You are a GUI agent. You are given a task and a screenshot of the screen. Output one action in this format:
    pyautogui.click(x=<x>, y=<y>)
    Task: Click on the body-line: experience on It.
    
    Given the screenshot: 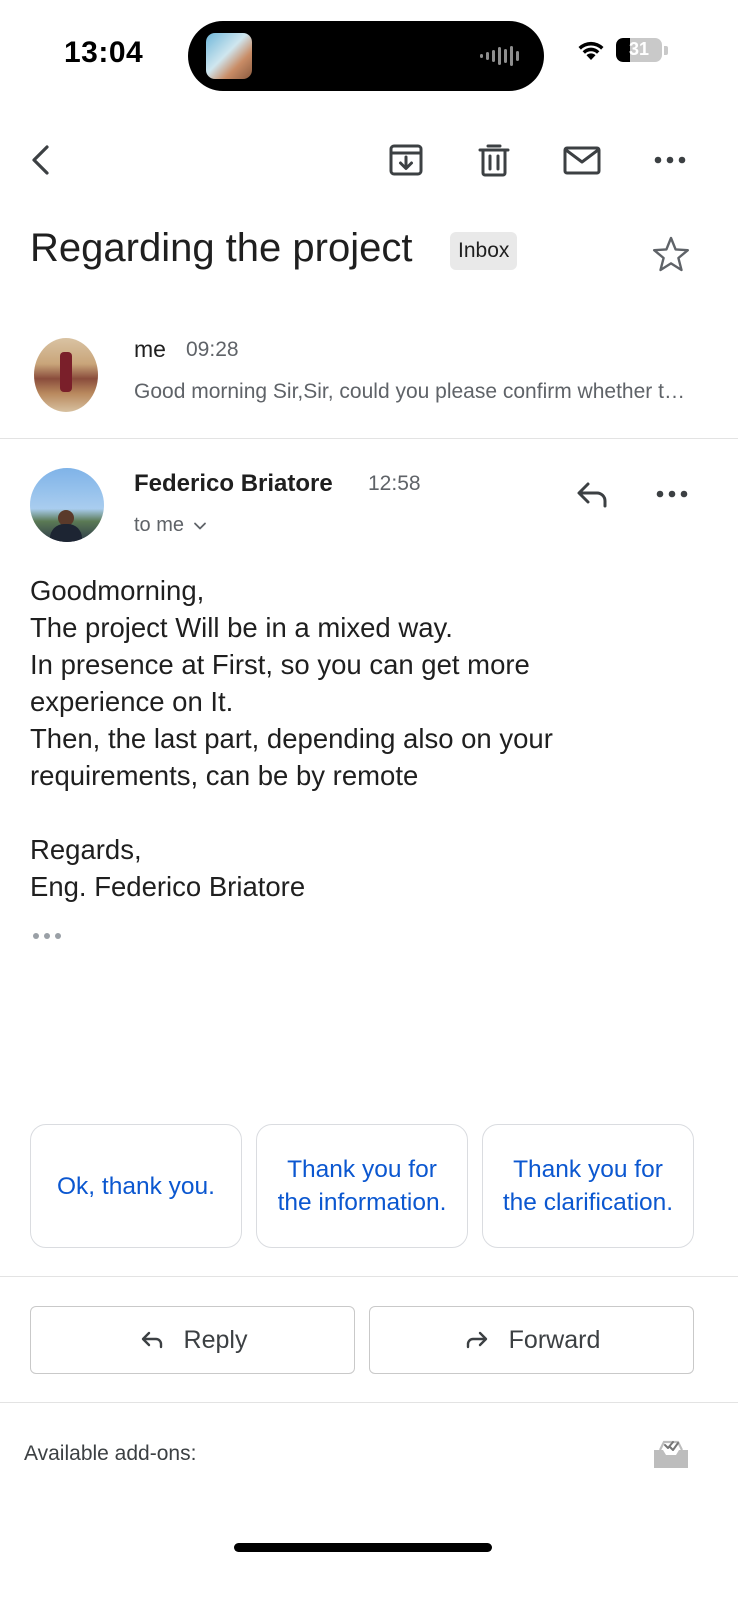 What is the action you would take?
    pyautogui.click(x=132, y=701)
    